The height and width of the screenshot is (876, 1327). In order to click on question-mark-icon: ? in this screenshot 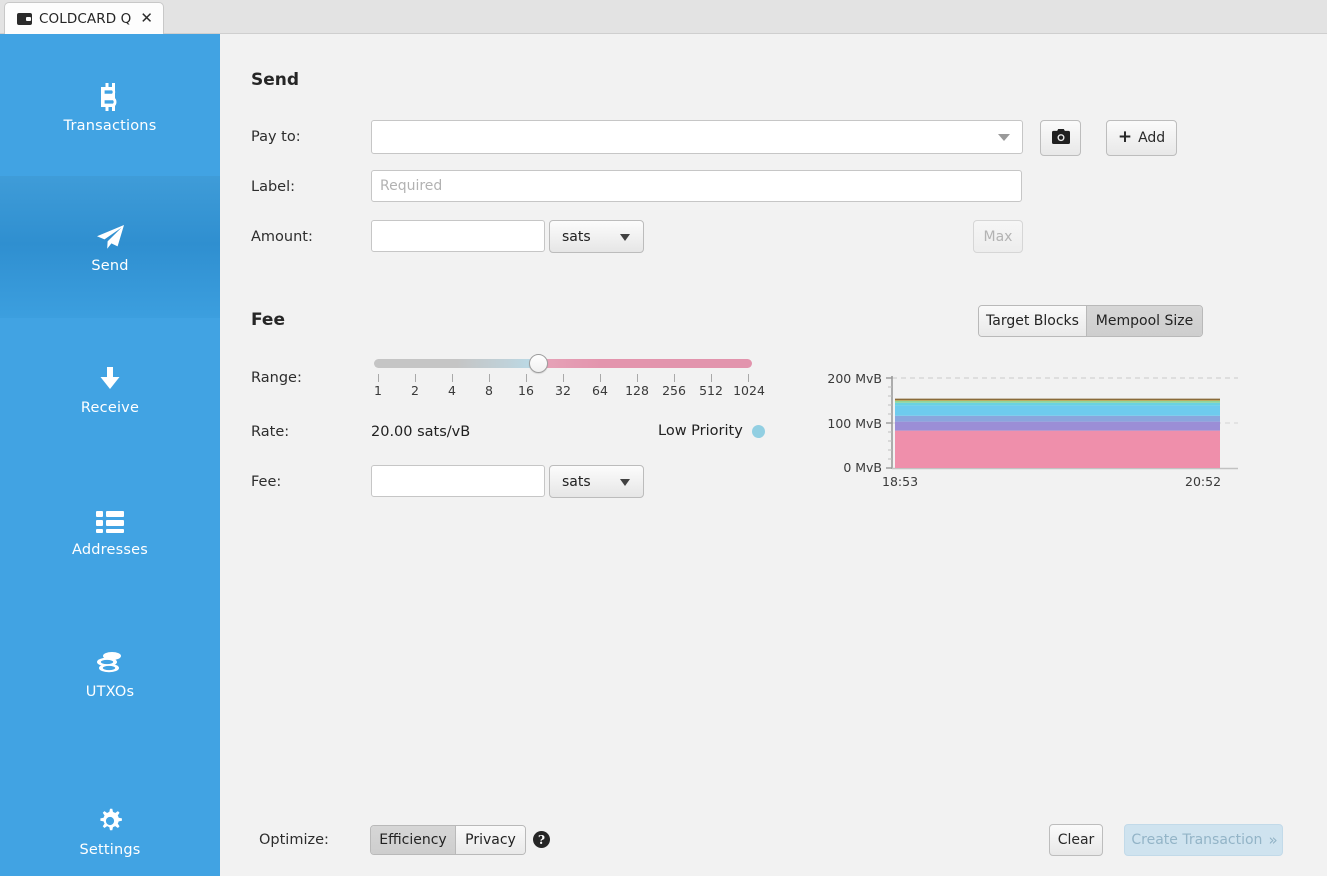, I will do `click(541, 839)`.